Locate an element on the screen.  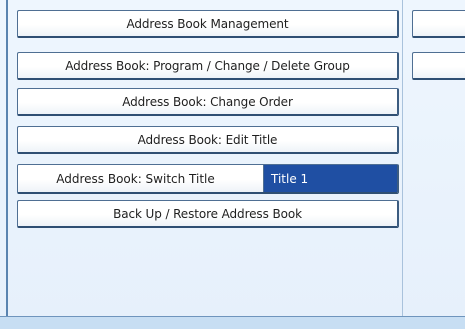
change-order-button: Address Book: Change Order is located at coordinates (208, 102).